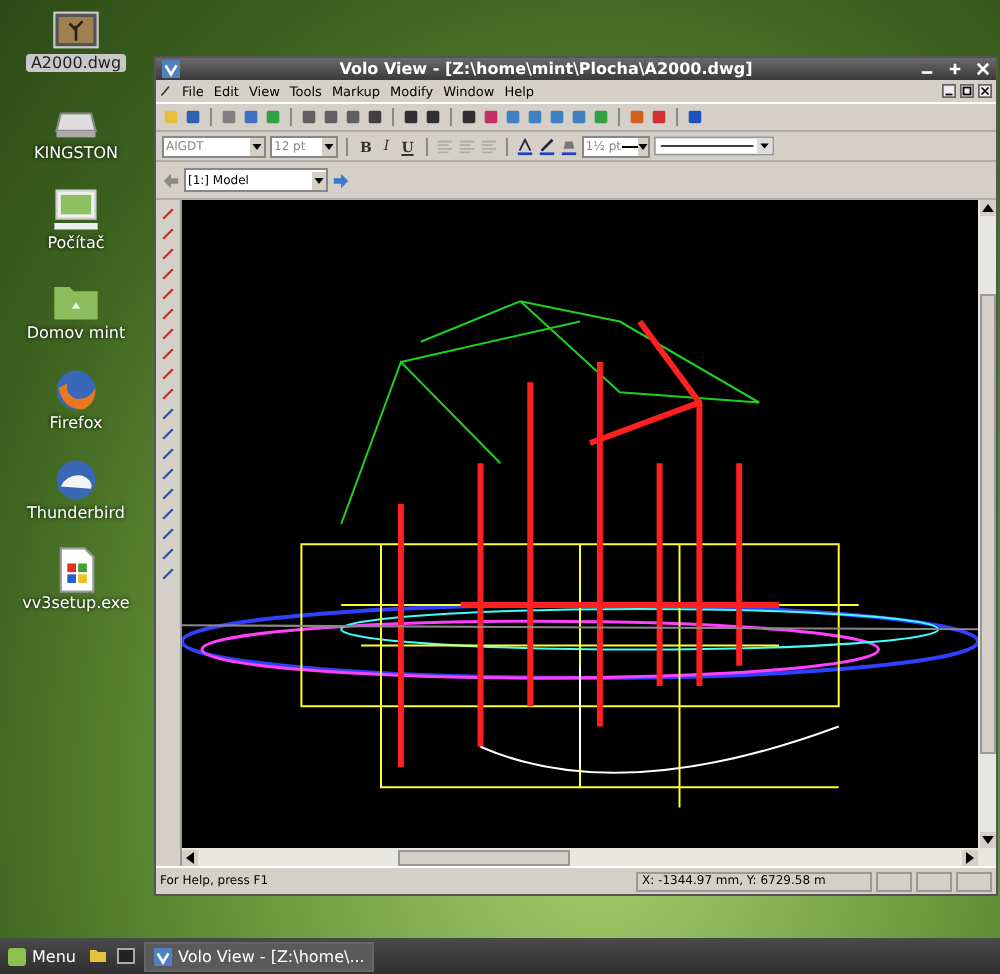 This screenshot has width=1000, height=974. Describe the element at coordinates (76, 423) in the screenshot. I see `desktop-icon-label: Firefox` at that location.